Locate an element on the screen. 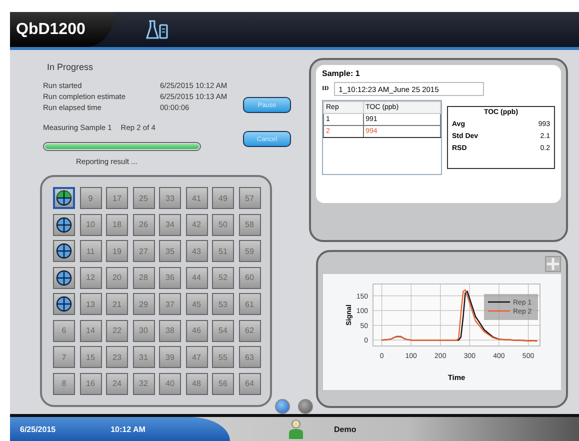  vial-position: 29 is located at coordinates (143, 304).